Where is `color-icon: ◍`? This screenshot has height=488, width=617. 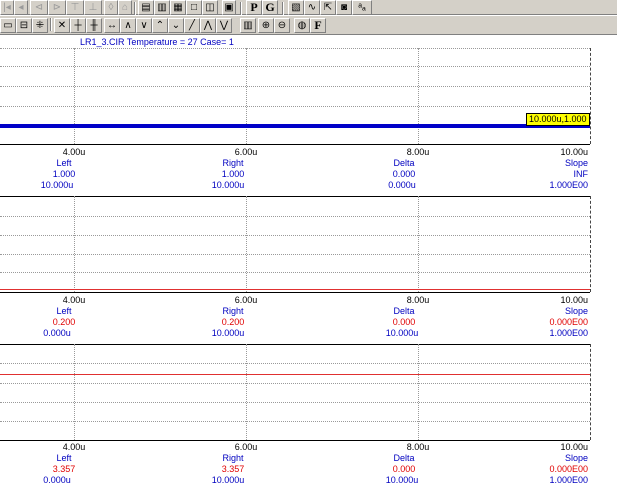 color-icon: ◍ is located at coordinates (302, 25).